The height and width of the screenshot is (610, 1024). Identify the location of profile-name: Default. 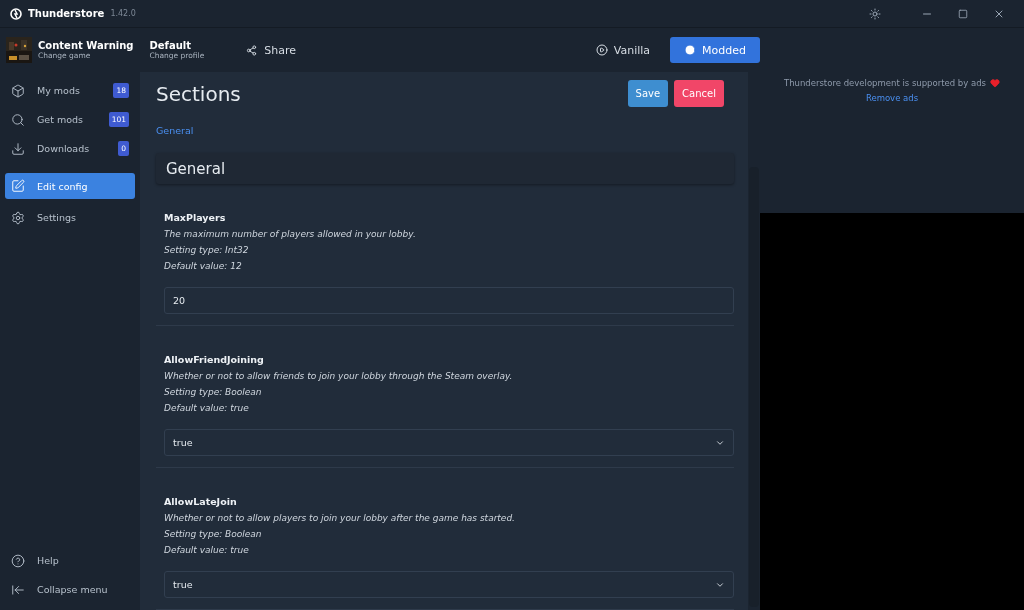
(177, 45).